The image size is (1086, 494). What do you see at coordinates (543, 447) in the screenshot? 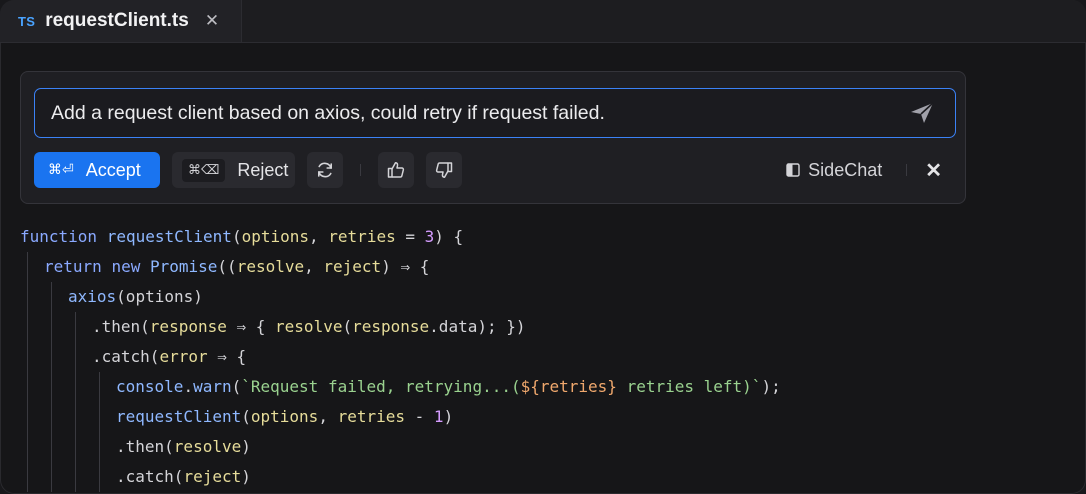
I see `code-line: .then(resolve)` at bounding box center [543, 447].